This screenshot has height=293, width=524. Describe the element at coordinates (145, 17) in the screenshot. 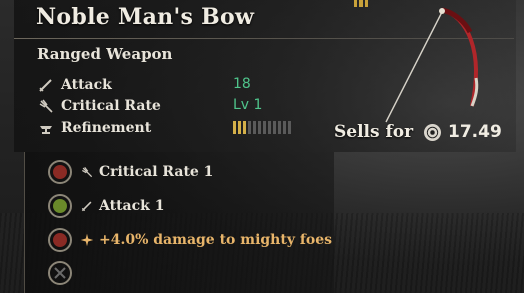

I see `item-name: Noble Man's Bow` at that location.